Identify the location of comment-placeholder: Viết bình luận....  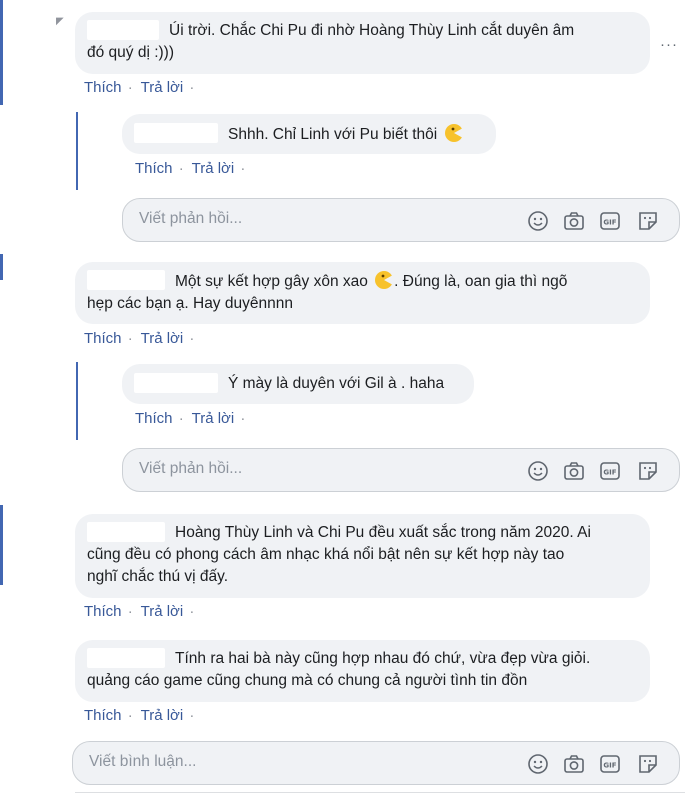
(143, 761).